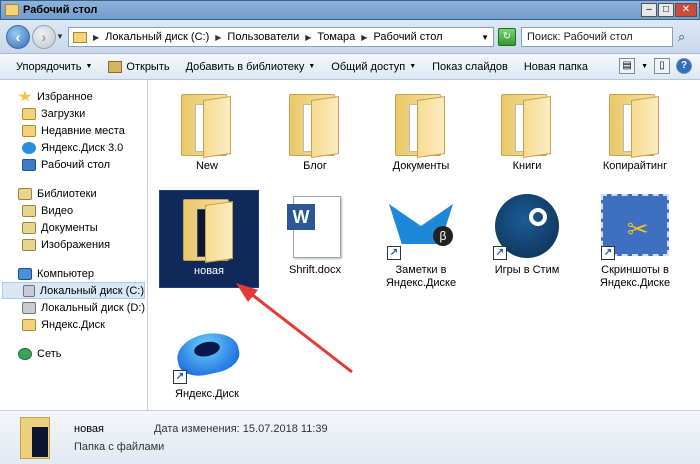 The image size is (700, 464). I want to click on share-button: Общий доступ ▼, so click(373, 67).